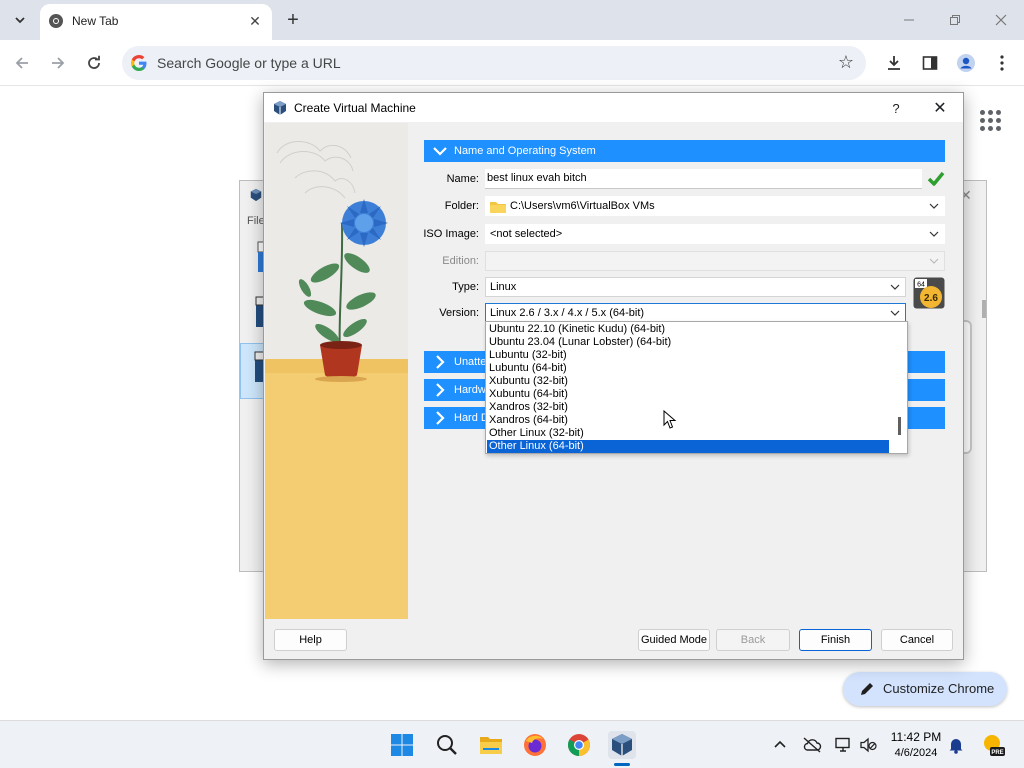 This screenshot has height=768, width=1024. I want to click on show-hidden-icons-button, so click(780, 745).